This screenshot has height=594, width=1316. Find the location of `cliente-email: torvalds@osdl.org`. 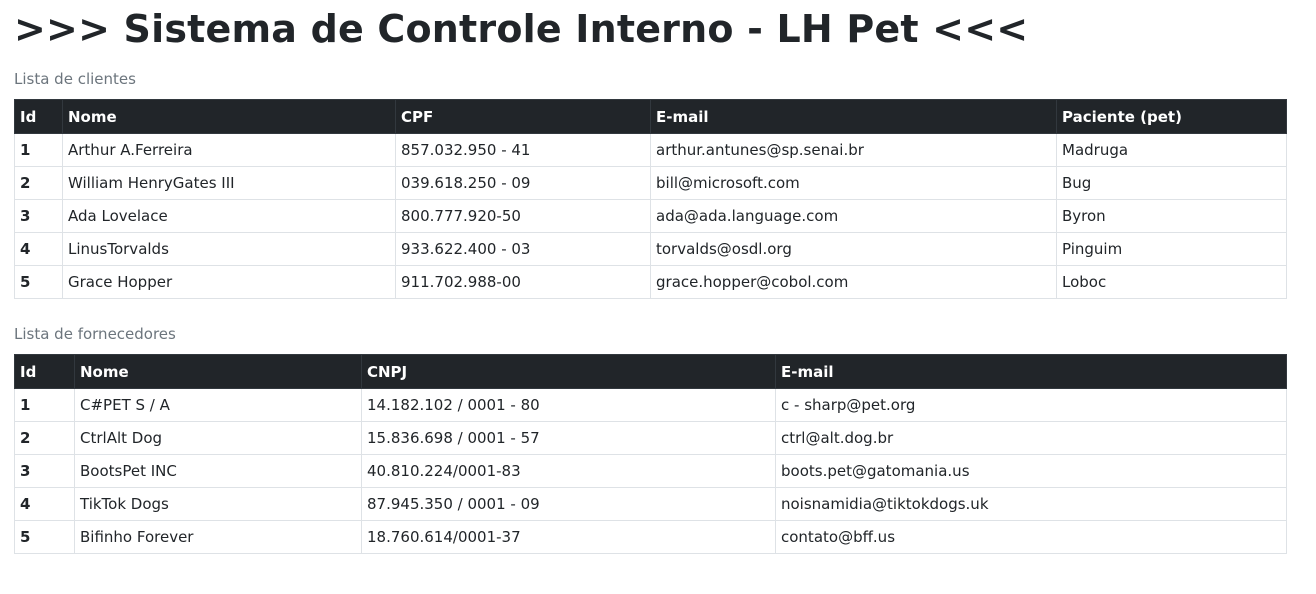

cliente-email: torvalds@osdl.org is located at coordinates (853, 249).